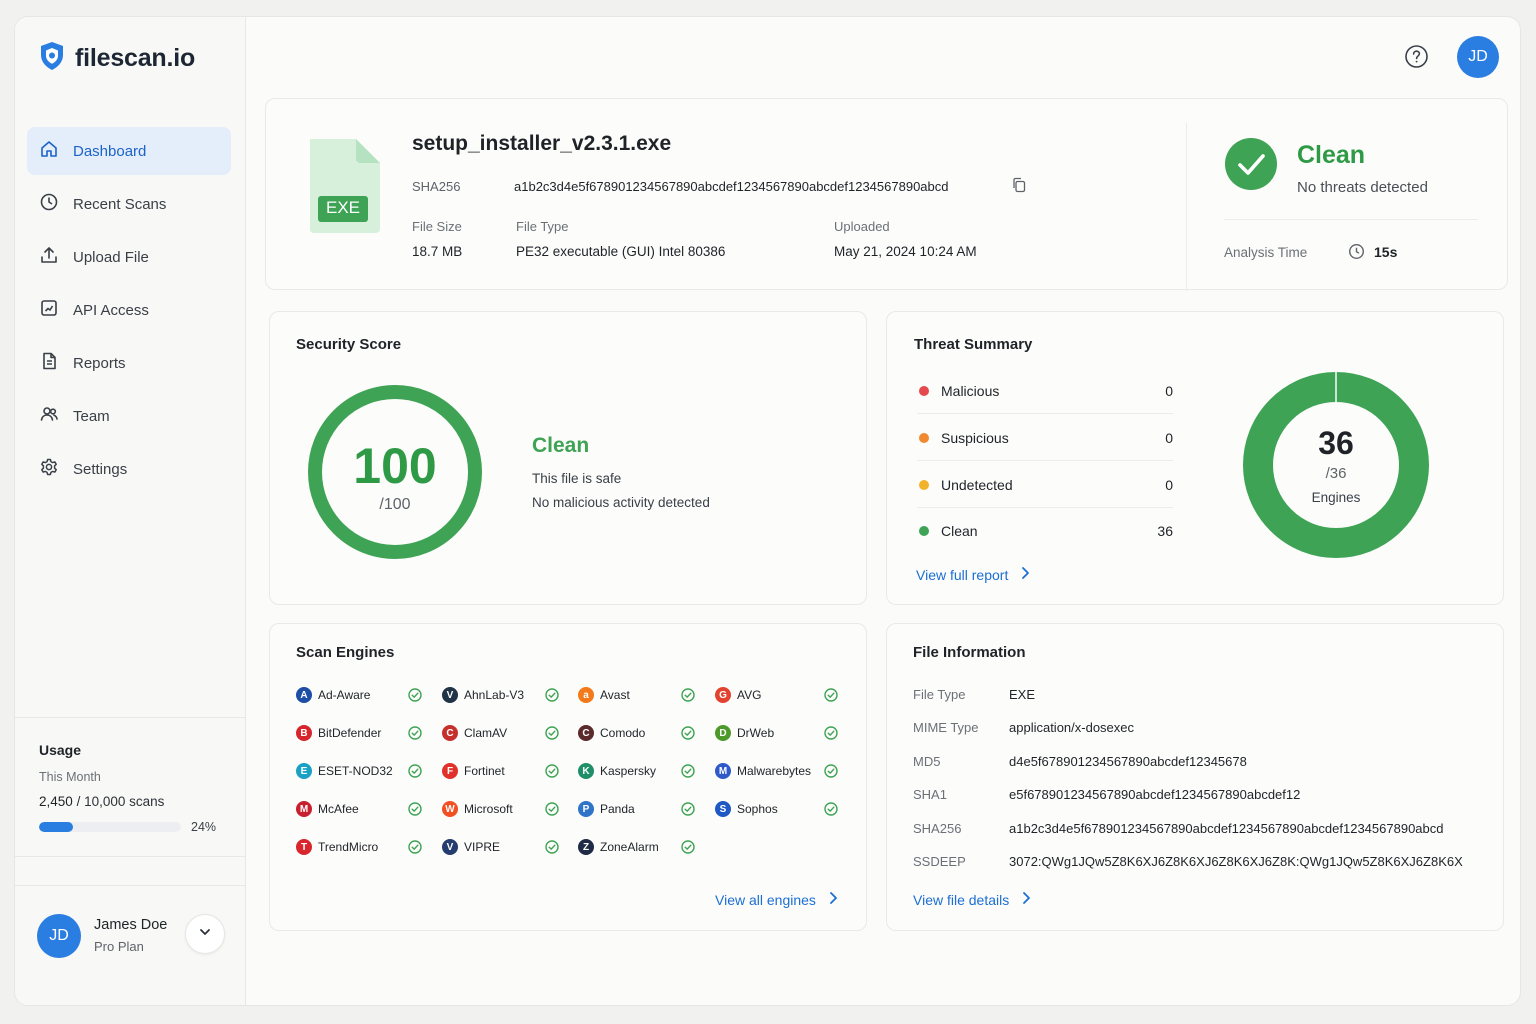  Describe the element at coordinates (117, 58) in the screenshot. I see `brand: filescan.io` at that location.